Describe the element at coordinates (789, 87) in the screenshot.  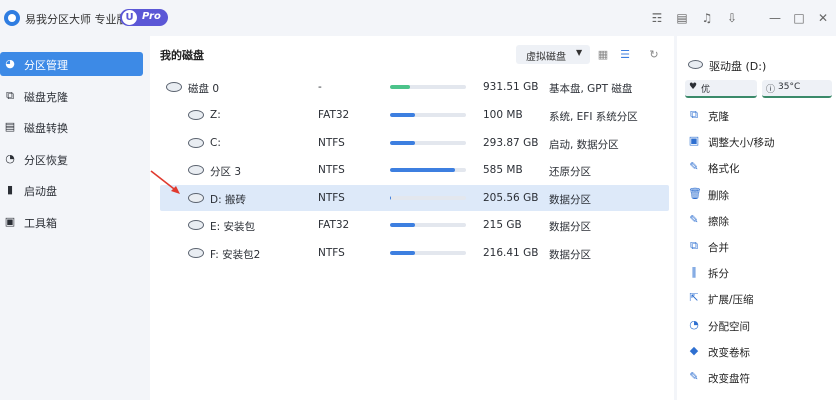
I see `temperature-label: 35°C` at that location.